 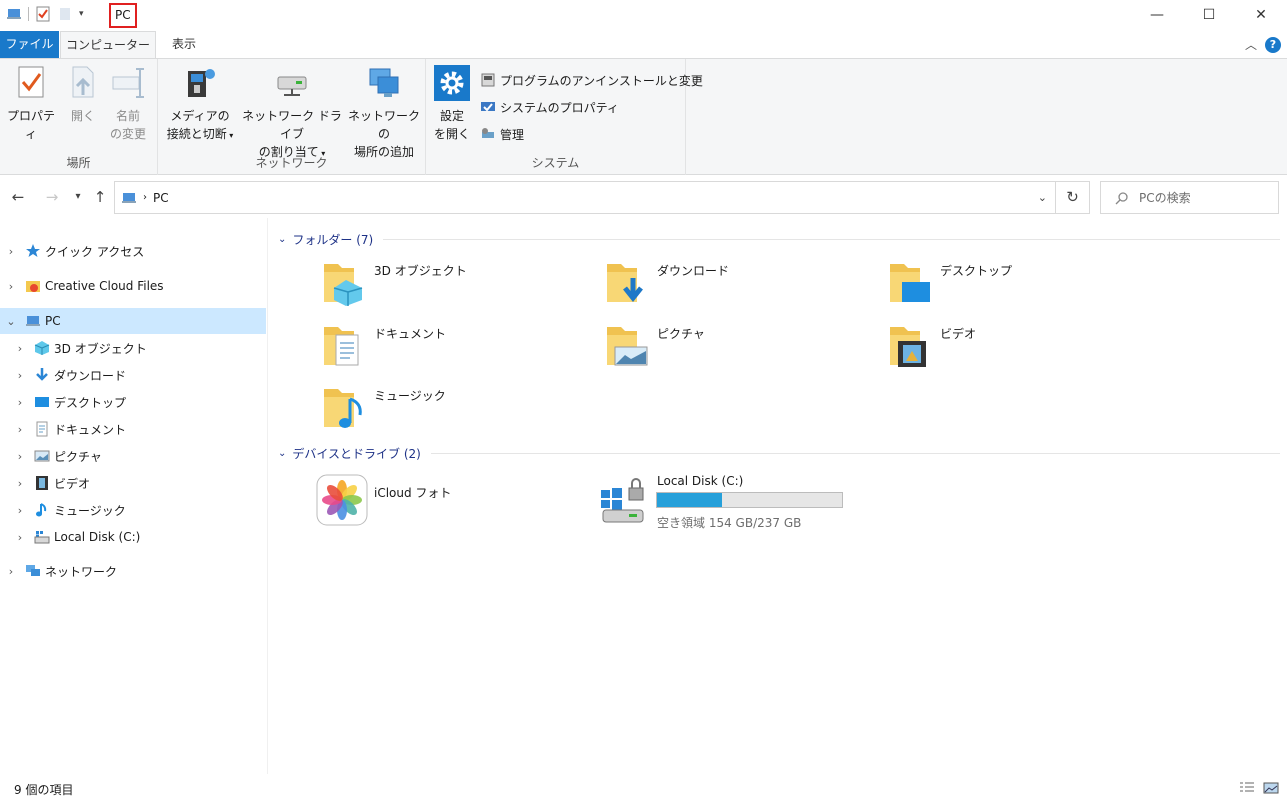 What do you see at coordinates (42, 456) in the screenshot?
I see `picture-icon` at bounding box center [42, 456].